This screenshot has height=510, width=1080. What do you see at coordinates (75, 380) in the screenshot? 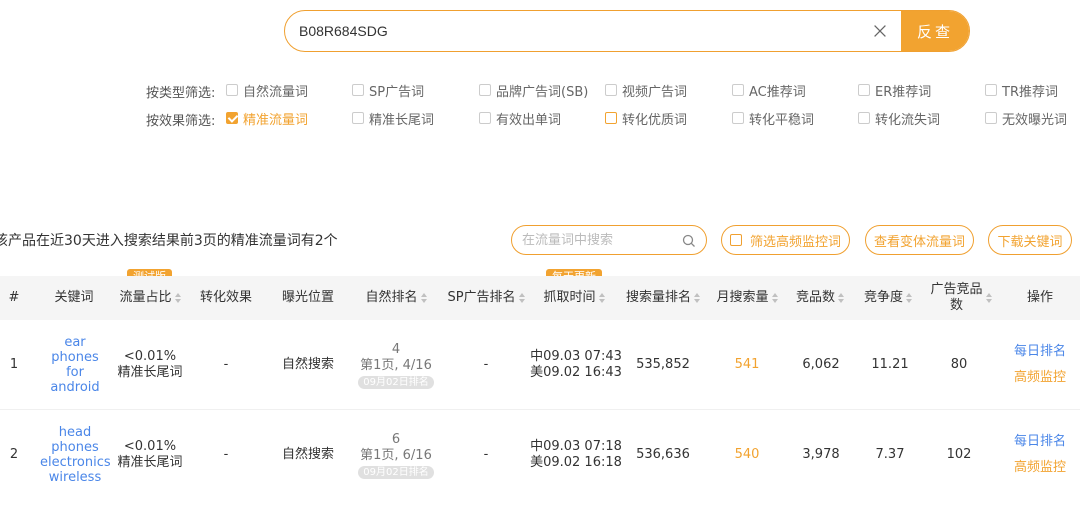
I see `keyword-line: for android` at bounding box center [75, 380].